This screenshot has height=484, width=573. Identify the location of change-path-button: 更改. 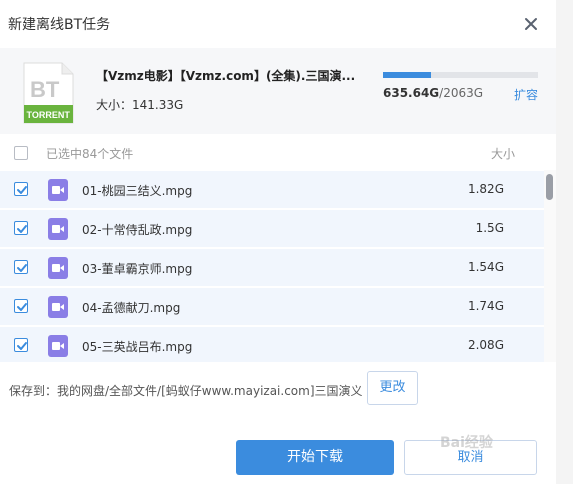
(392, 388).